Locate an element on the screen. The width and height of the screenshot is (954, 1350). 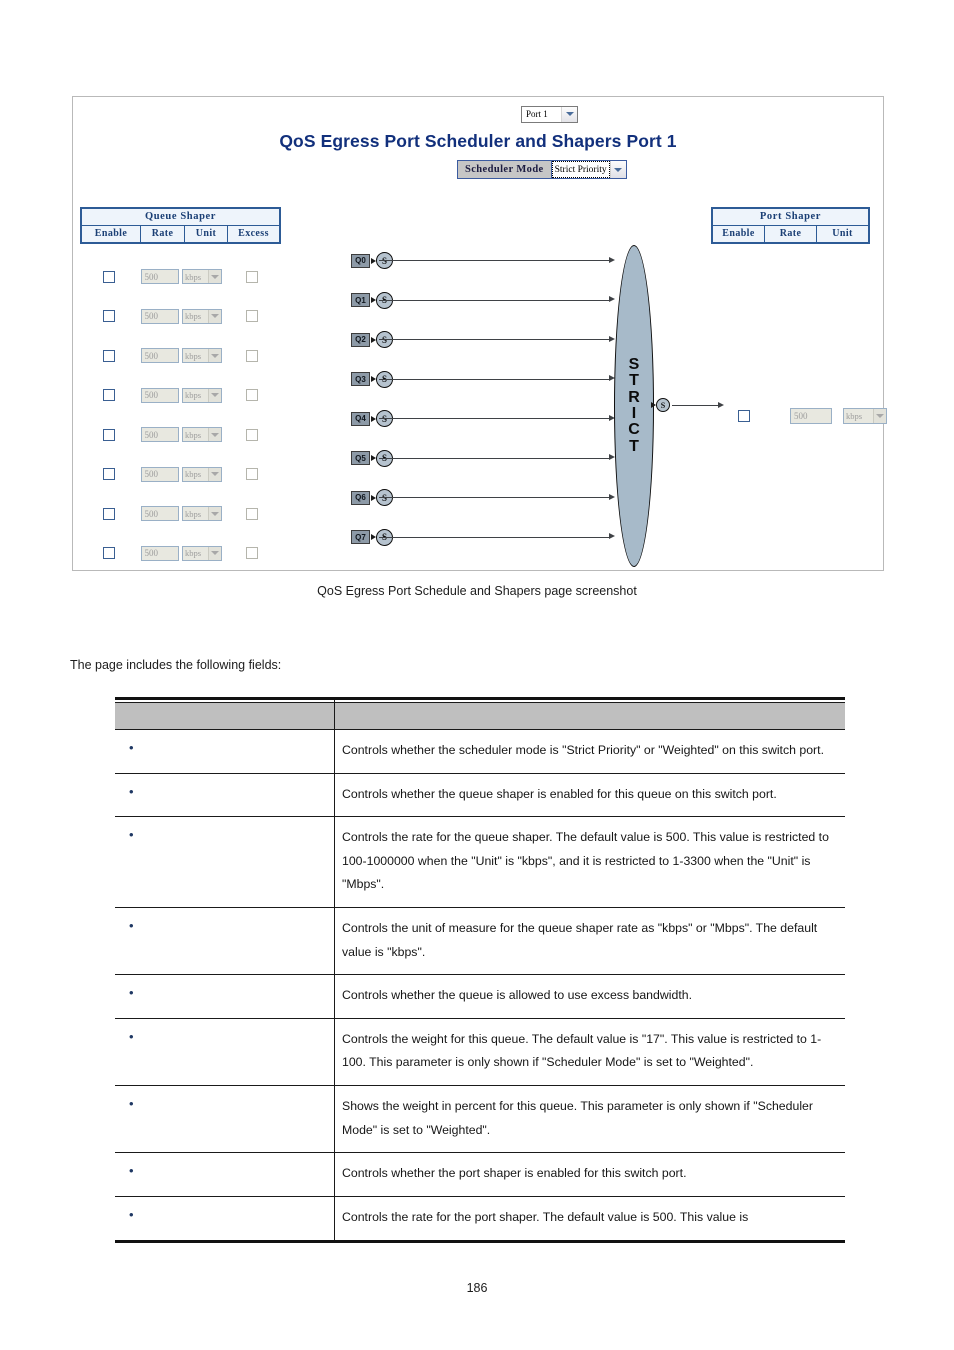
queue-label-box: Q4 is located at coordinates (360, 418).